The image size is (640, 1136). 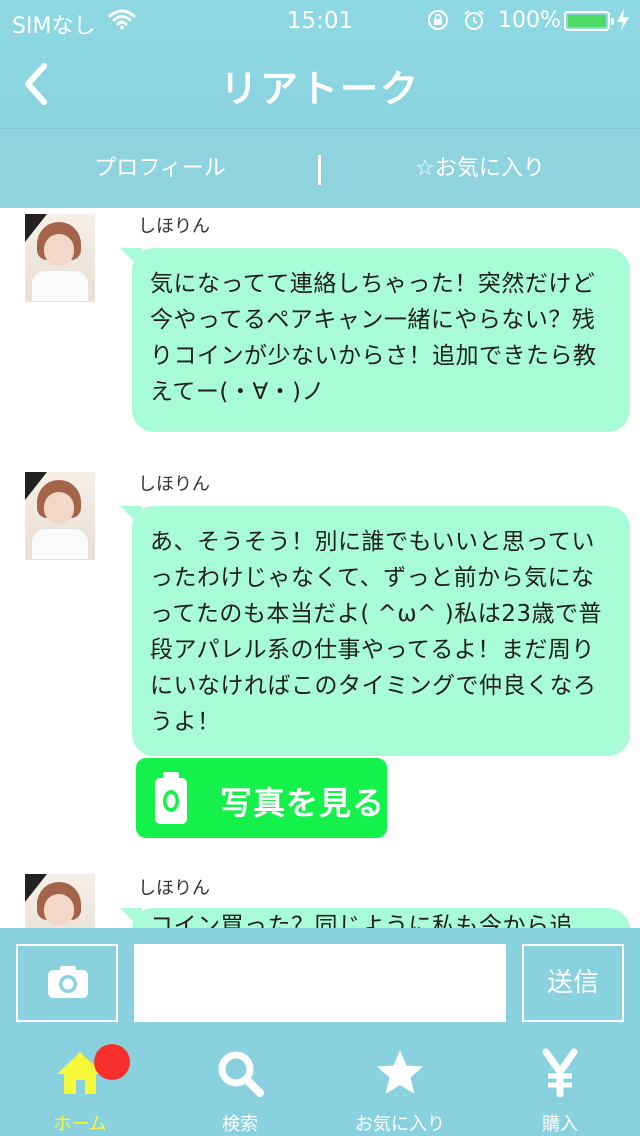 I want to click on nav-bar: リアトーク, so click(x=320, y=84).